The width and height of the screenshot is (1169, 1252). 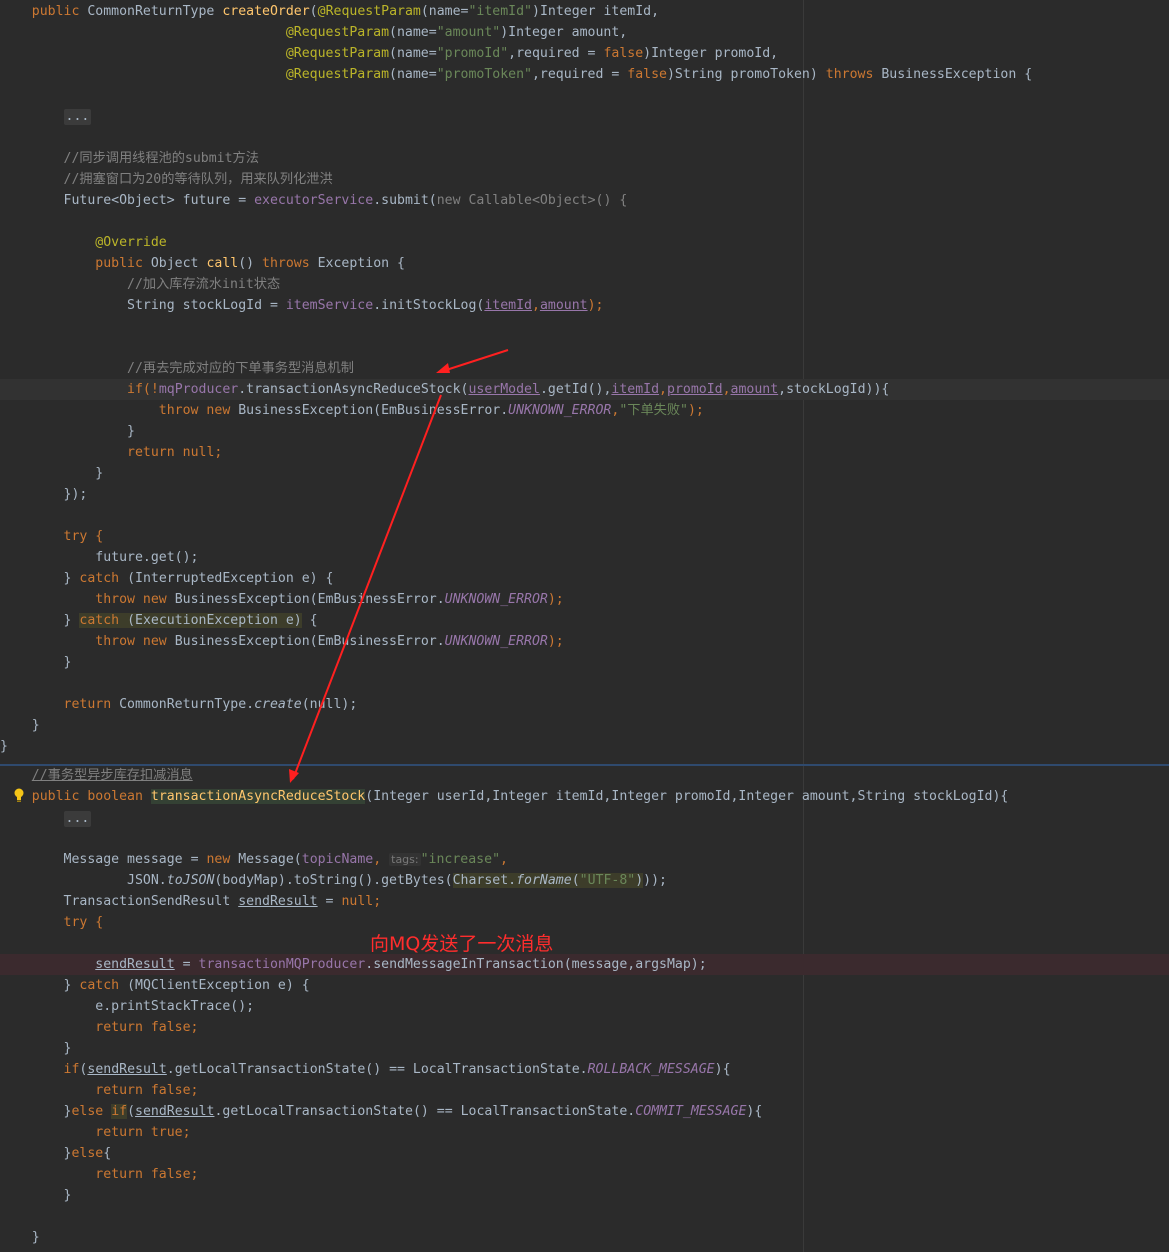 What do you see at coordinates (584, 985) in the screenshot?
I see `code-line: } catch (MQClientException e) {` at bounding box center [584, 985].